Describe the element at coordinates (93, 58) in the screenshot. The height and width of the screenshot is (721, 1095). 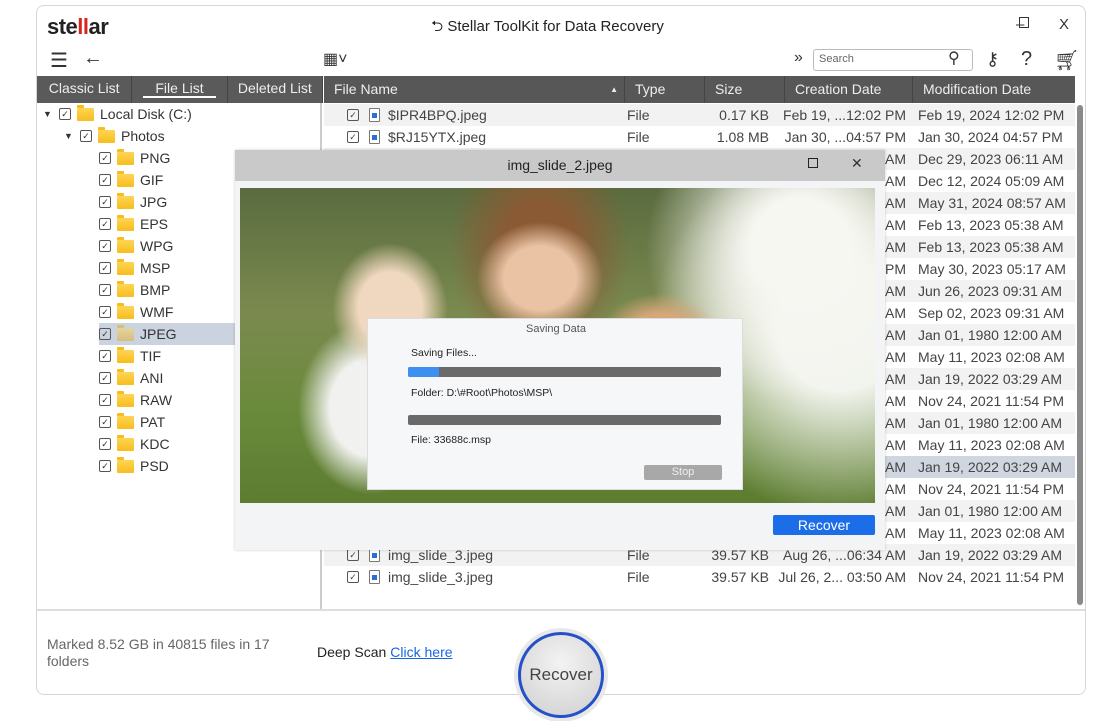
I see `back-arrow-icon: ←` at that location.